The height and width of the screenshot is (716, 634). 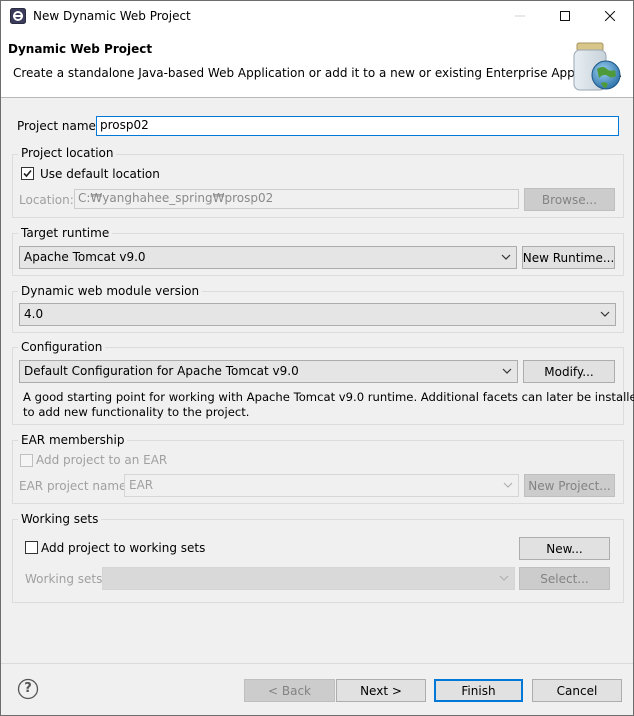 I want to click on ear-project-name-value: EAR, so click(x=141, y=485).